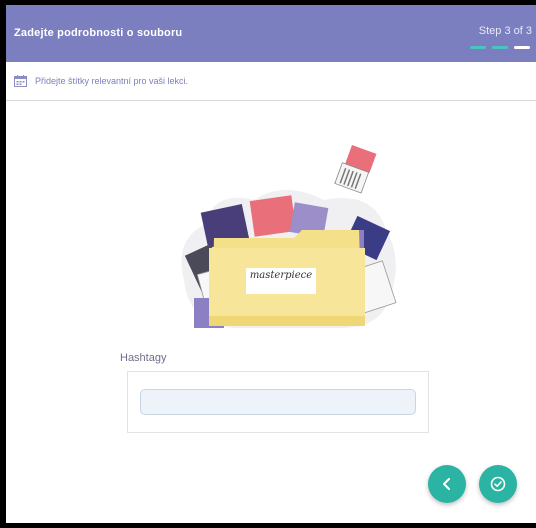  I want to click on finish-button, so click(498, 484).